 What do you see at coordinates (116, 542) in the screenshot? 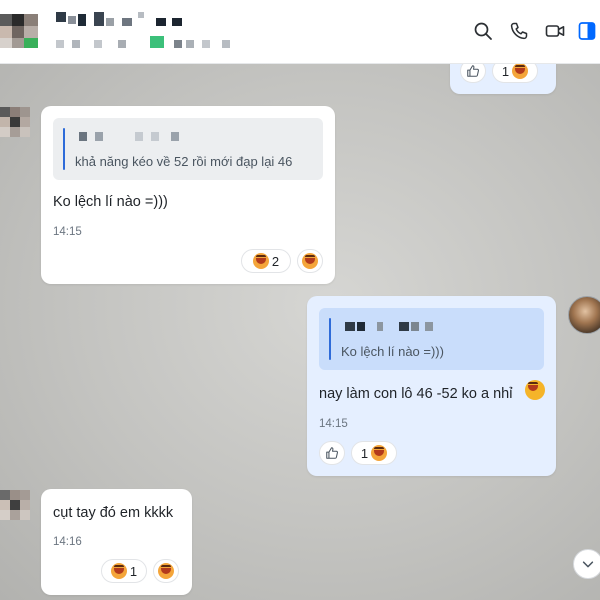
I see `message-bubble-incoming: cụt tay đó em kkkk 14:16 1` at bounding box center [116, 542].